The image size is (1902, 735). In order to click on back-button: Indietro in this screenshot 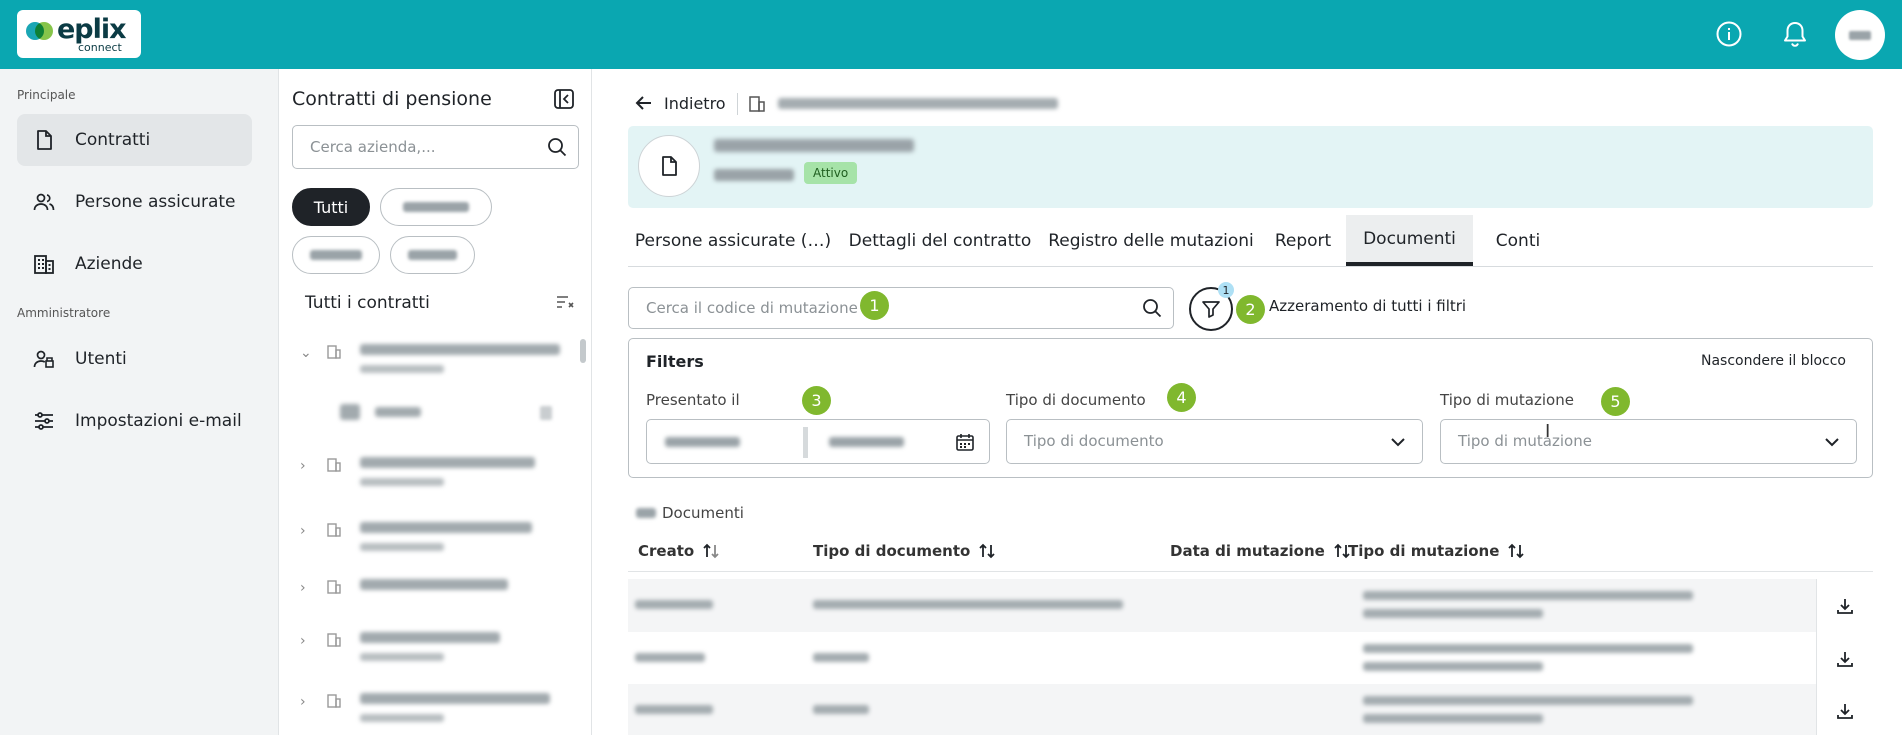, I will do `click(680, 103)`.